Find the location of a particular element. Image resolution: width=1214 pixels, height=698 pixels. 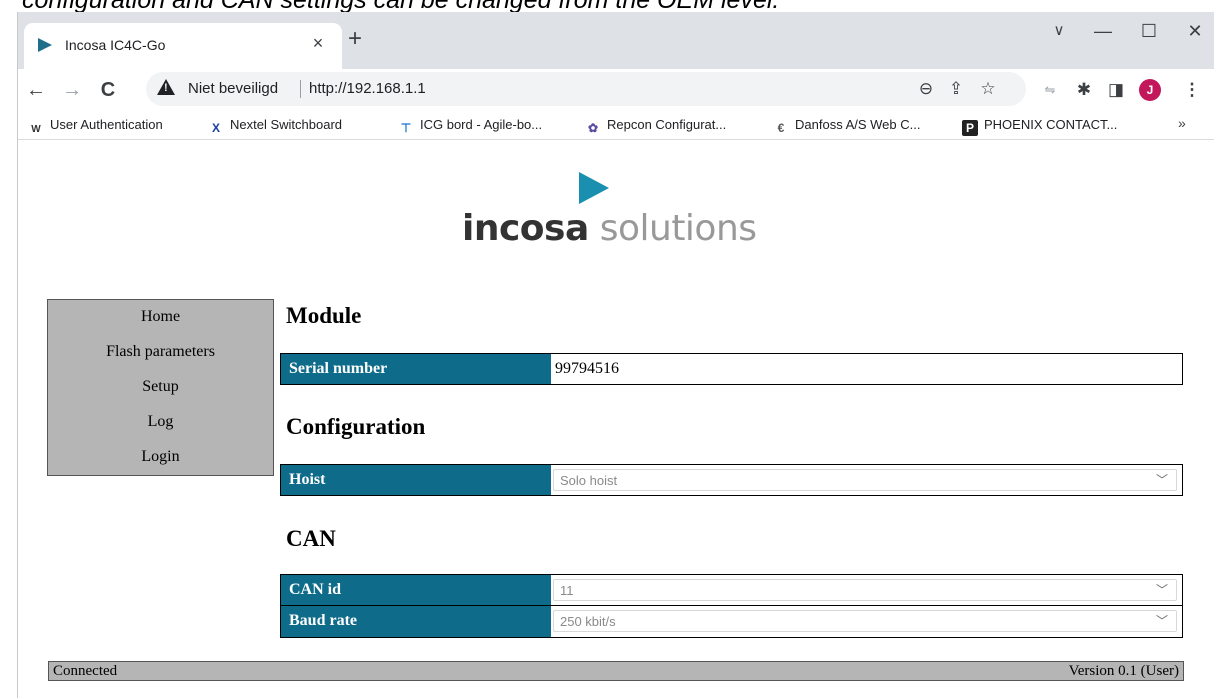

side-menu: Home Flash parameters Setup Log Login is located at coordinates (160, 387).